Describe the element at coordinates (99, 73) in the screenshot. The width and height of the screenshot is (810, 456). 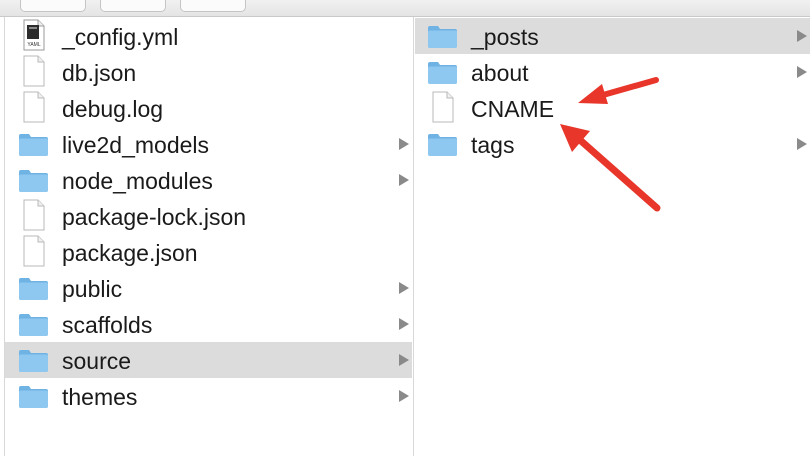
I see `item-label: db.json` at that location.